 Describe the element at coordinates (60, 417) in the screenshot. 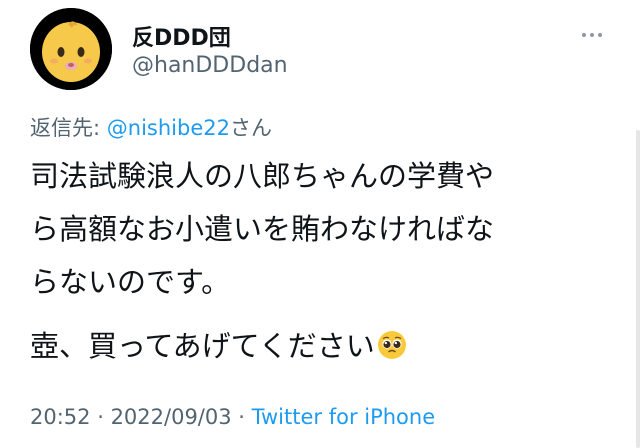

I see `tweet-time: 20:52` at that location.